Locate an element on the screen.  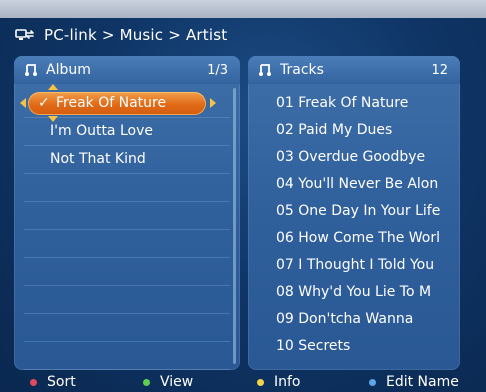
album-item-selected: ✓ Freak Of Nature is located at coordinates (125, 103).